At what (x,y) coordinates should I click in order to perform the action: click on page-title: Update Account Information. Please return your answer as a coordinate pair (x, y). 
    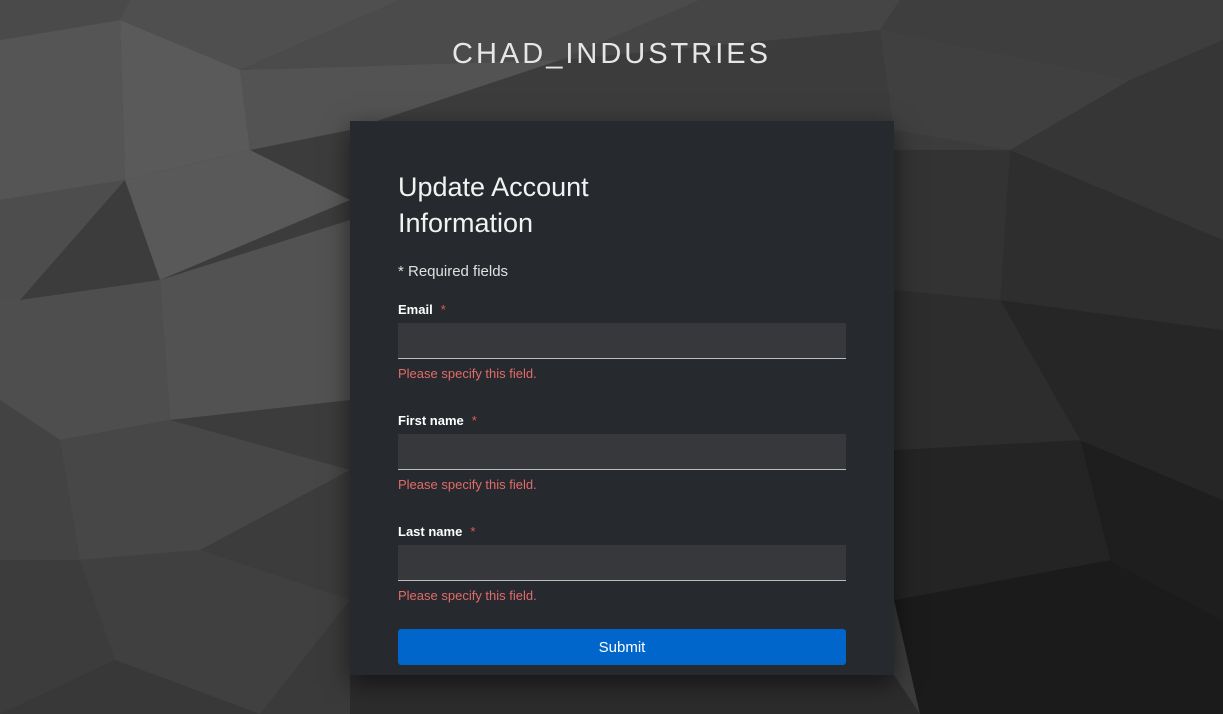
    Looking at the image, I should click on (493, 205).